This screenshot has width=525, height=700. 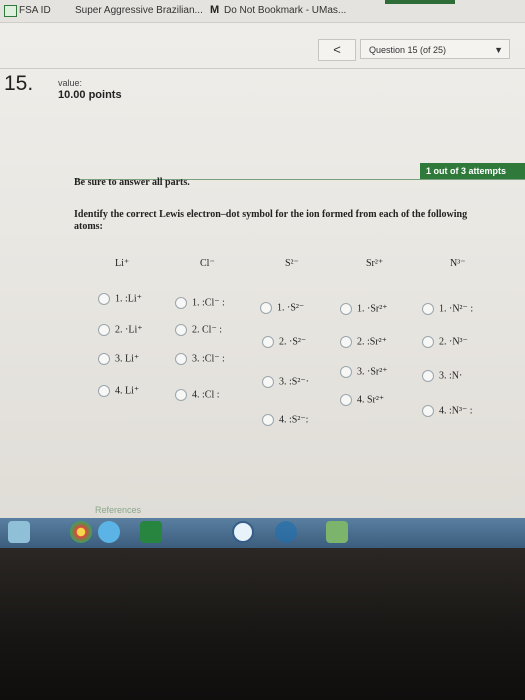 I want to click on bookmark-fsa: FSA ID, so click(x=35, y=10).